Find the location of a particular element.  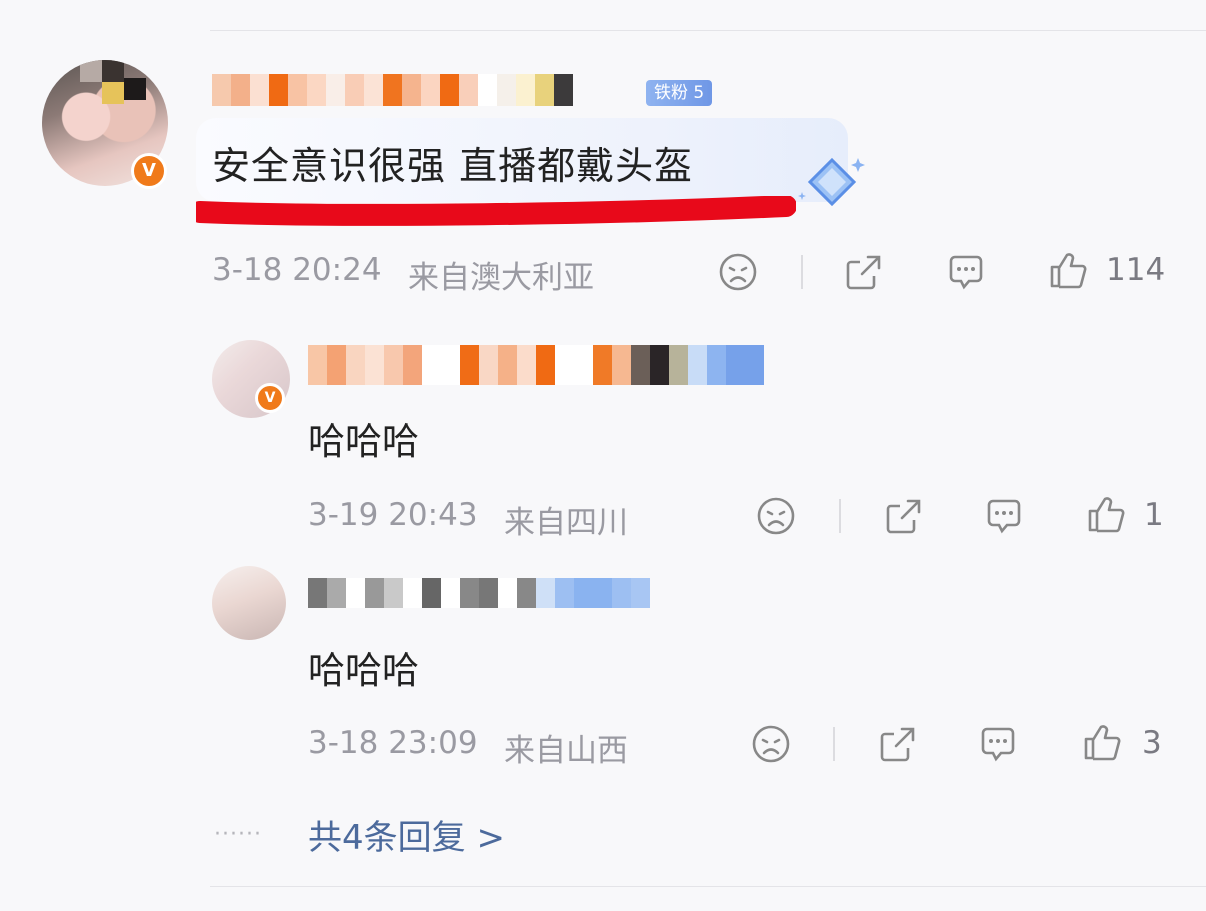

comment-text: 安全意识很强 直播都戴头盔 is located at coordinates (453, 166).